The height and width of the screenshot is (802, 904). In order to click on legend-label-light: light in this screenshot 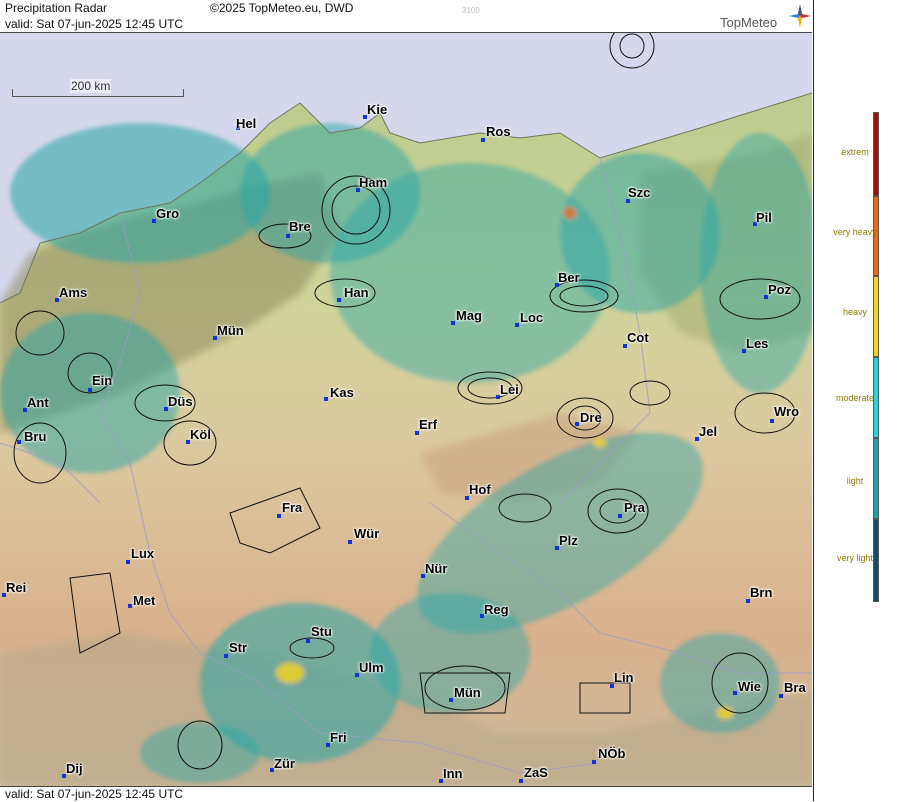, I will do `click(855, 481)`.